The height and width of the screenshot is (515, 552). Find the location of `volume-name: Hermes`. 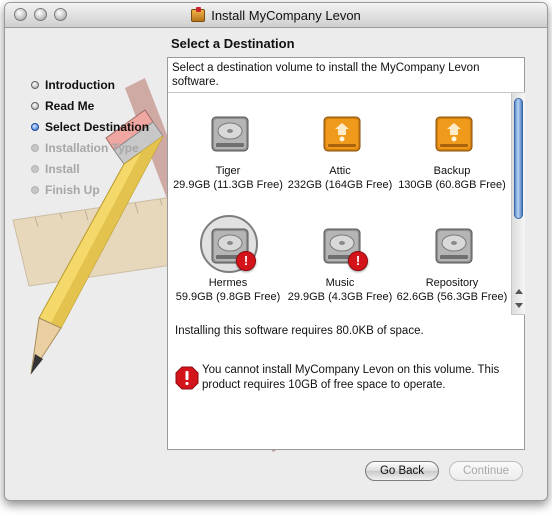

volume-name: Hermes is located at coordinates (228, 283).